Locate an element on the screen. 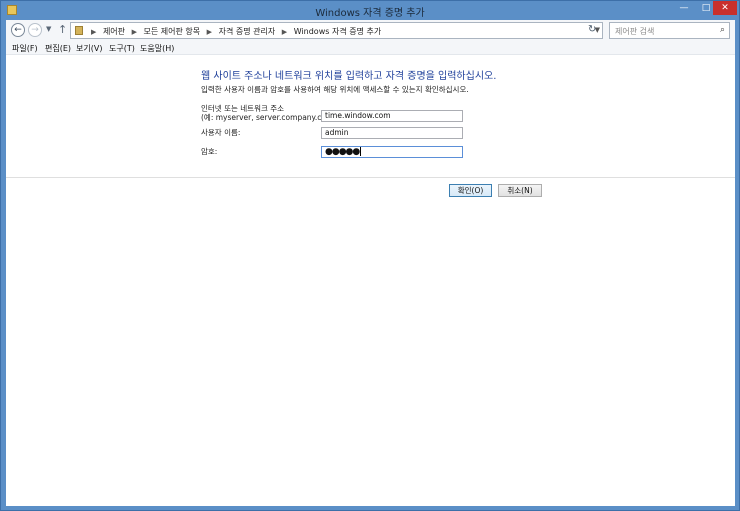 The image size is (740, 511). text-caret is located at coordinates (361, 151).